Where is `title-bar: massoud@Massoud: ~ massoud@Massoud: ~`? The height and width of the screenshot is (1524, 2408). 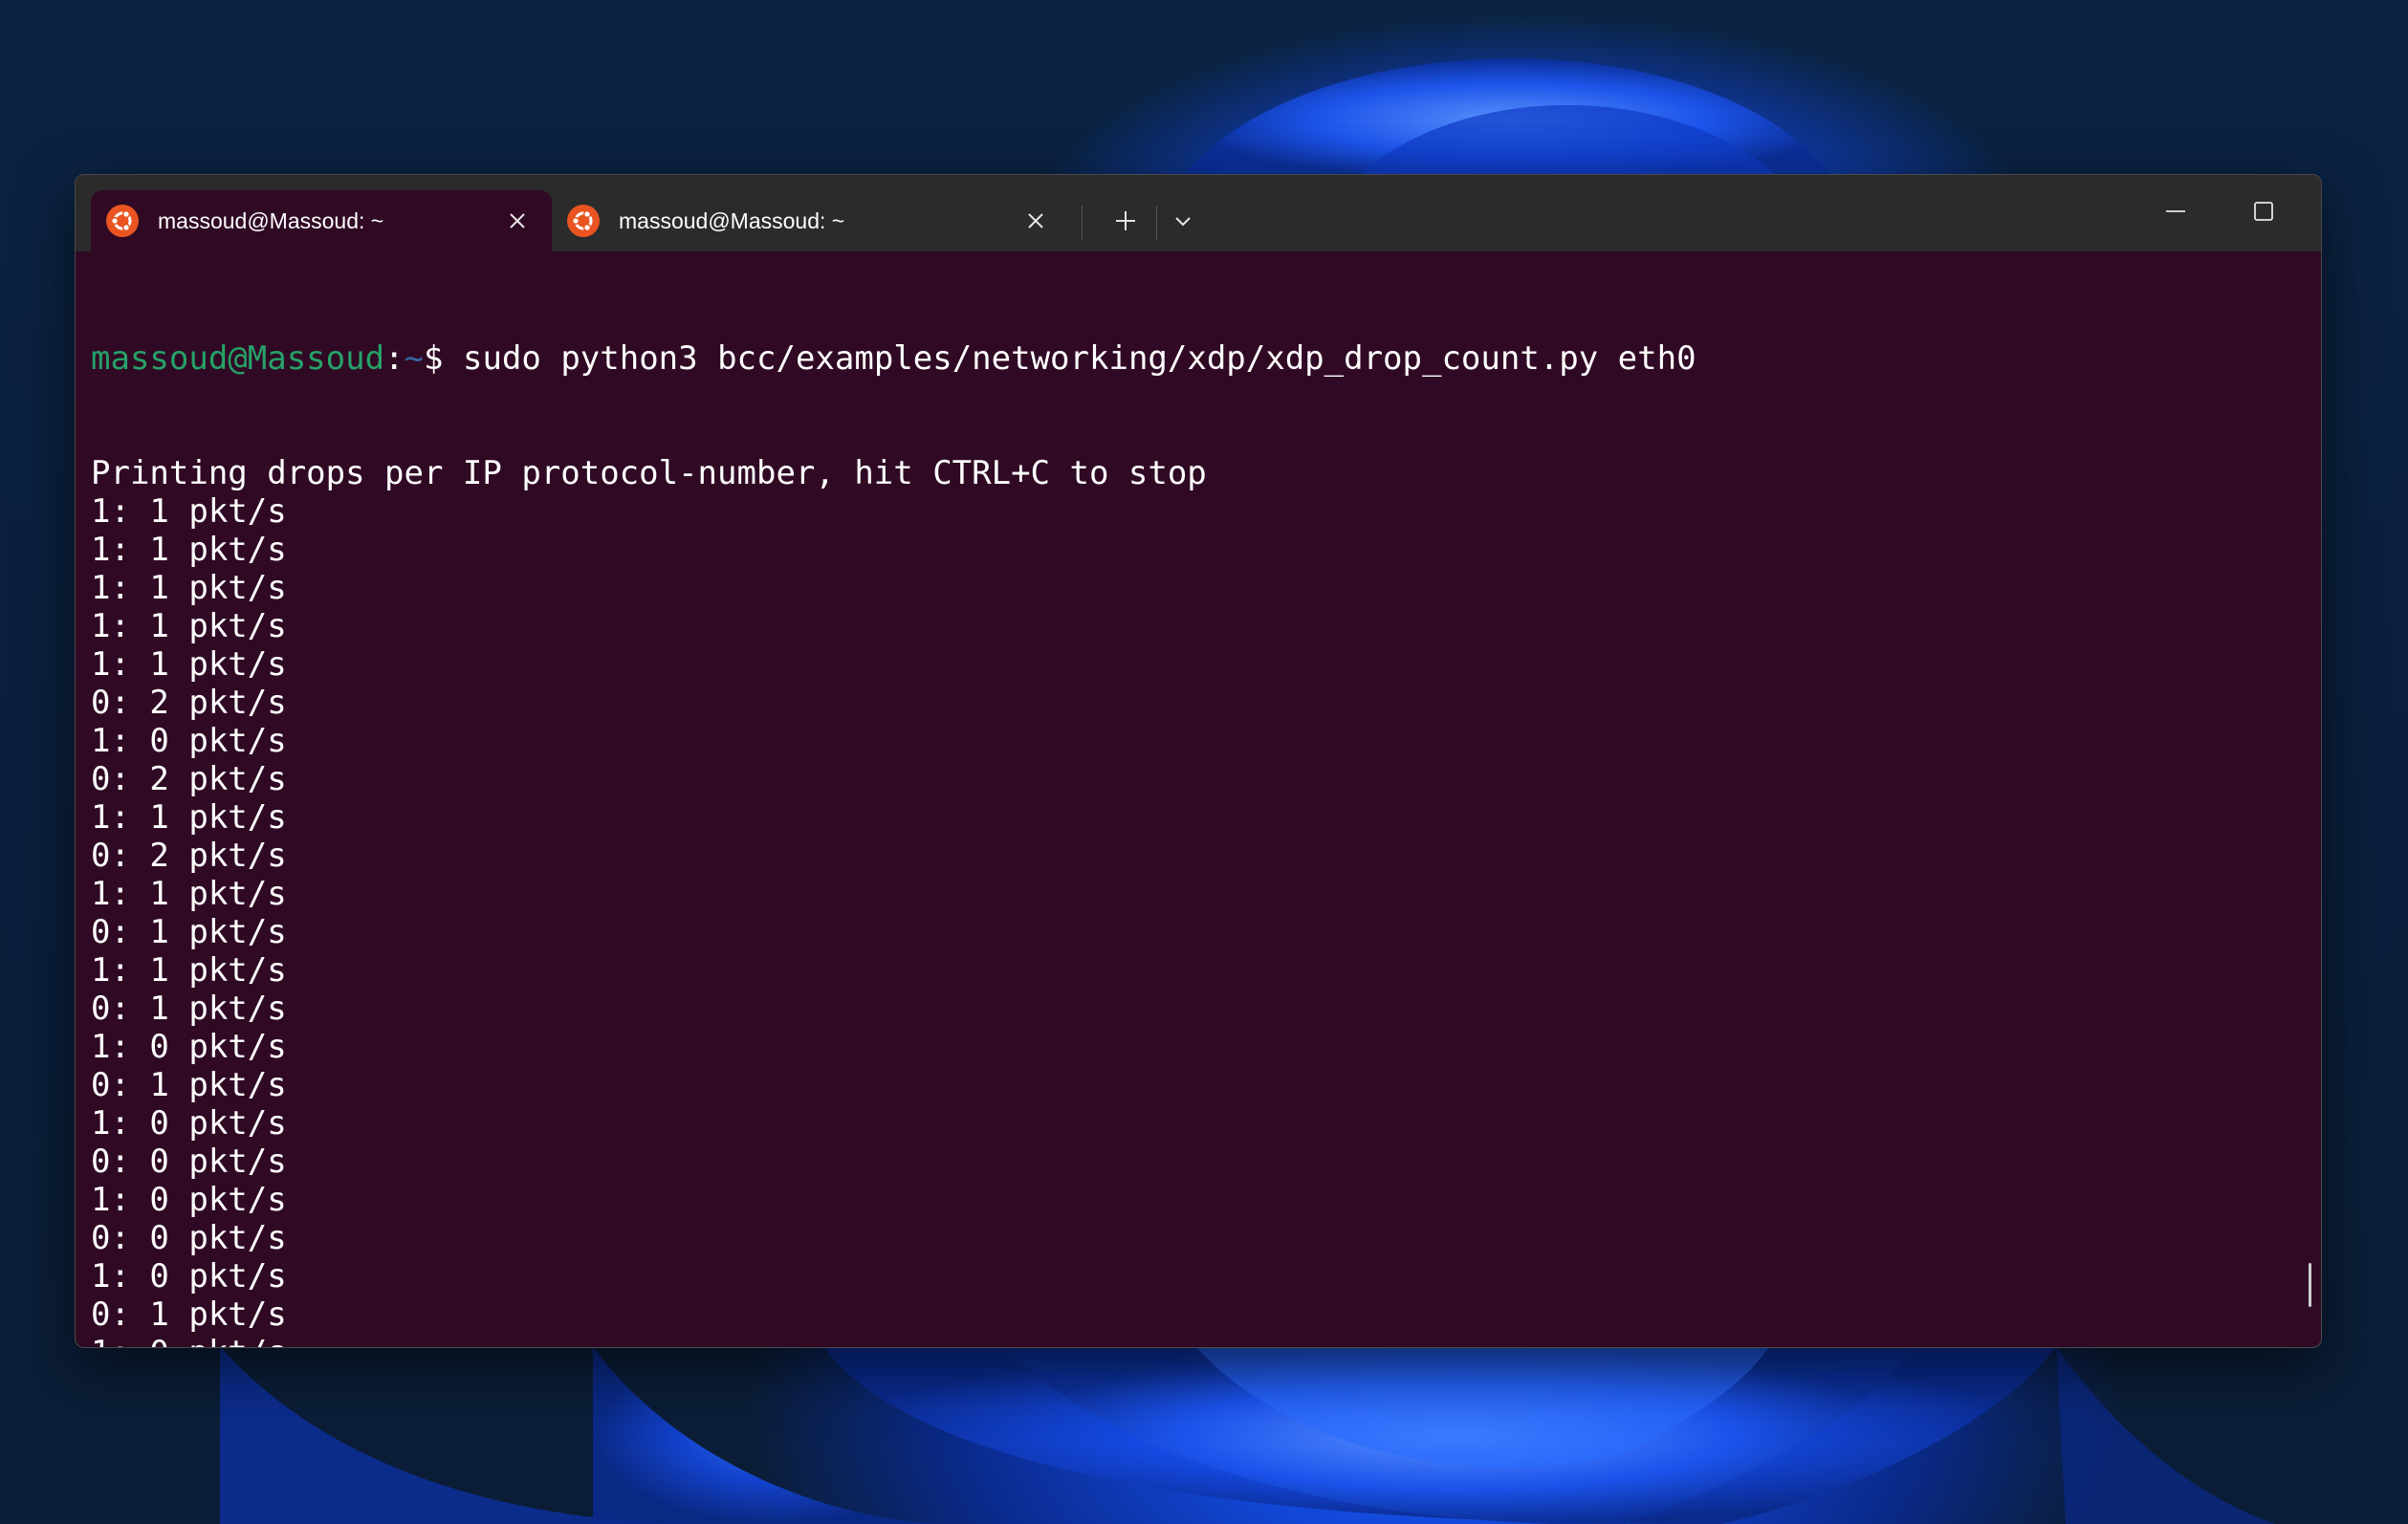
title-bar: massoud@Massoud: ~ massoud@Massoud: ~ is located at coordinates (1198, 213).